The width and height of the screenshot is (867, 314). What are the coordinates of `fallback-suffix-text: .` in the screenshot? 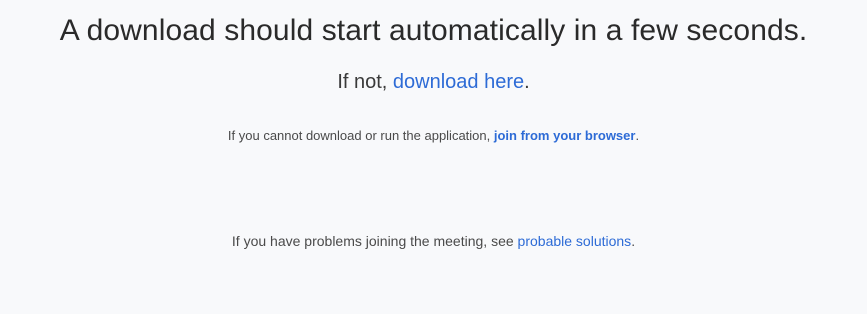 It's located at (527, 82).